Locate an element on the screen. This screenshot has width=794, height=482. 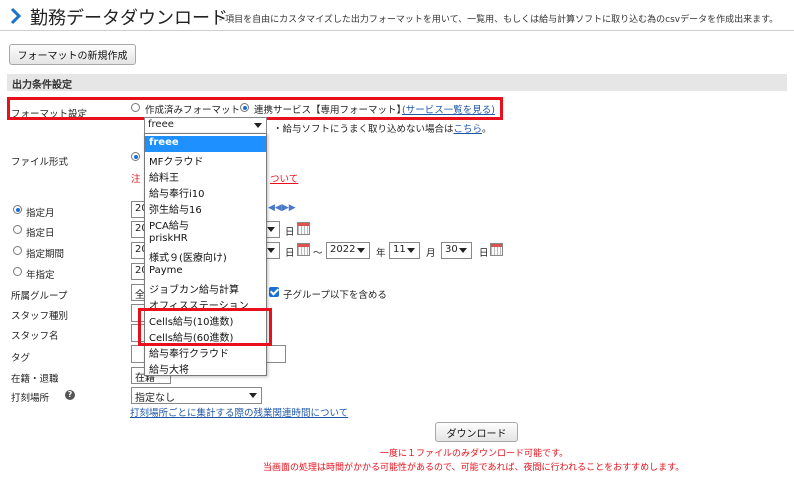
punch-location-link: 打刻場所ごとに集計する際の残業関連時間について is located at coordinates (239, 412).